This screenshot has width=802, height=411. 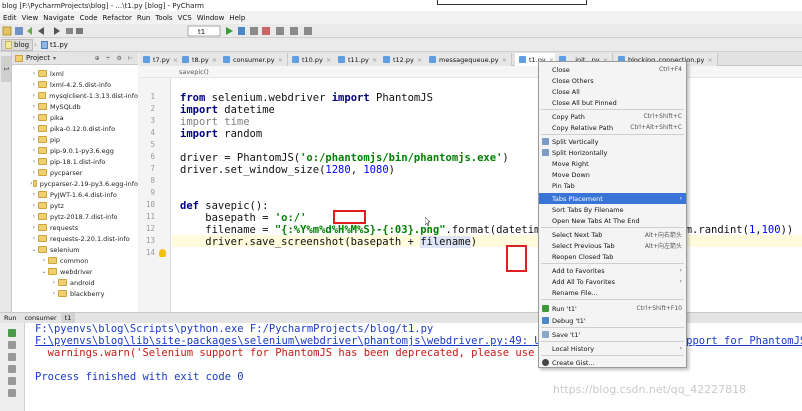 What do you see at coordinates (612, 234) in the screenshot?
I see `menu-item-select-next-tab: Select Next Tab Alt+向右箭头` at bounding box center [612, 234].